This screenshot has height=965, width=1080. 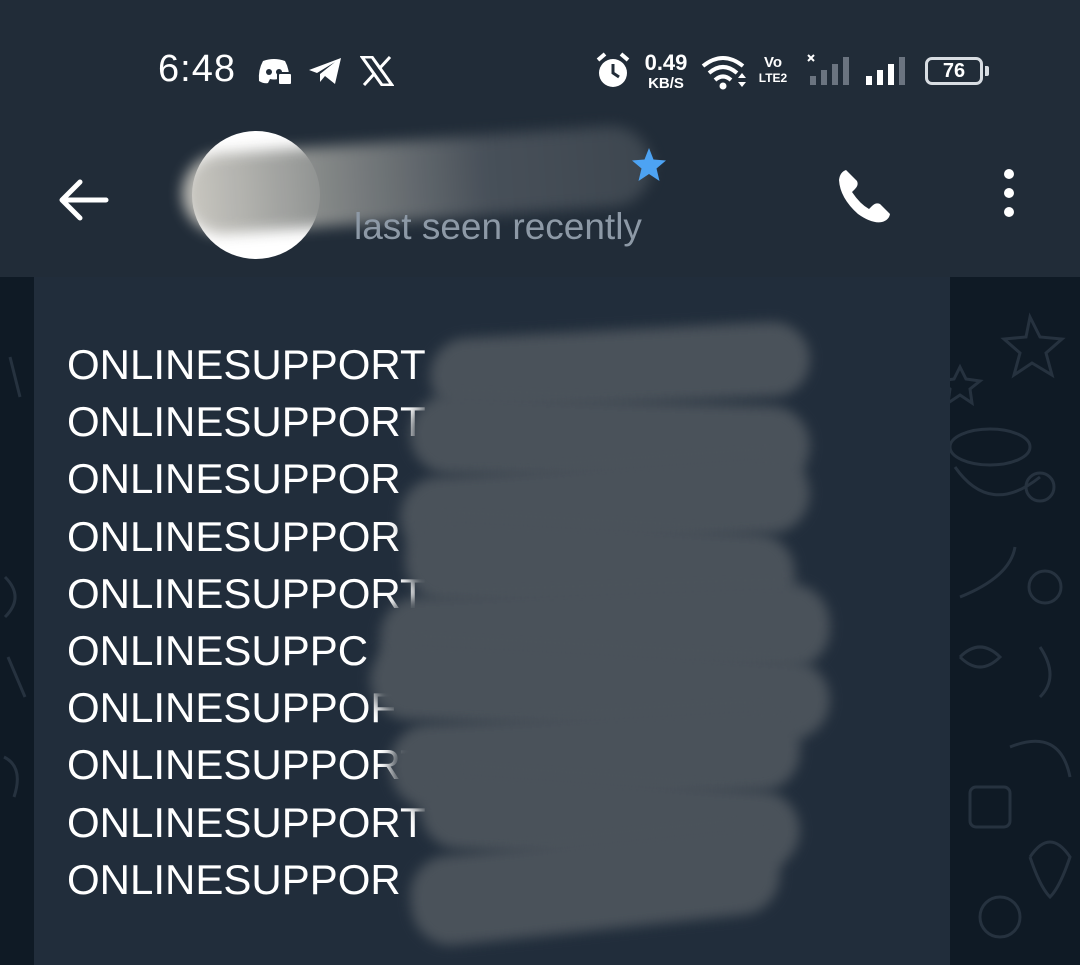 I want to click on volte-icon: Vo LTE2, so click(x=773, y=69).